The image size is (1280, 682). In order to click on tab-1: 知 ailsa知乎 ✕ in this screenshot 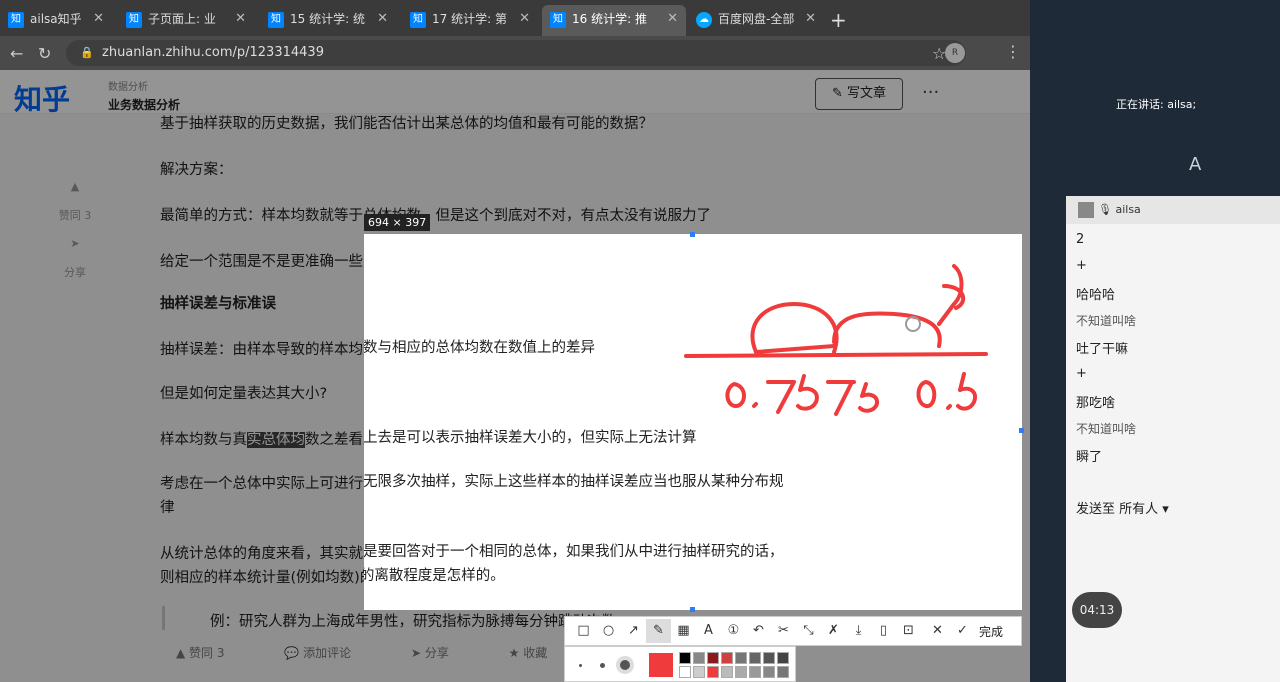, I will do `click(56, 20)`.